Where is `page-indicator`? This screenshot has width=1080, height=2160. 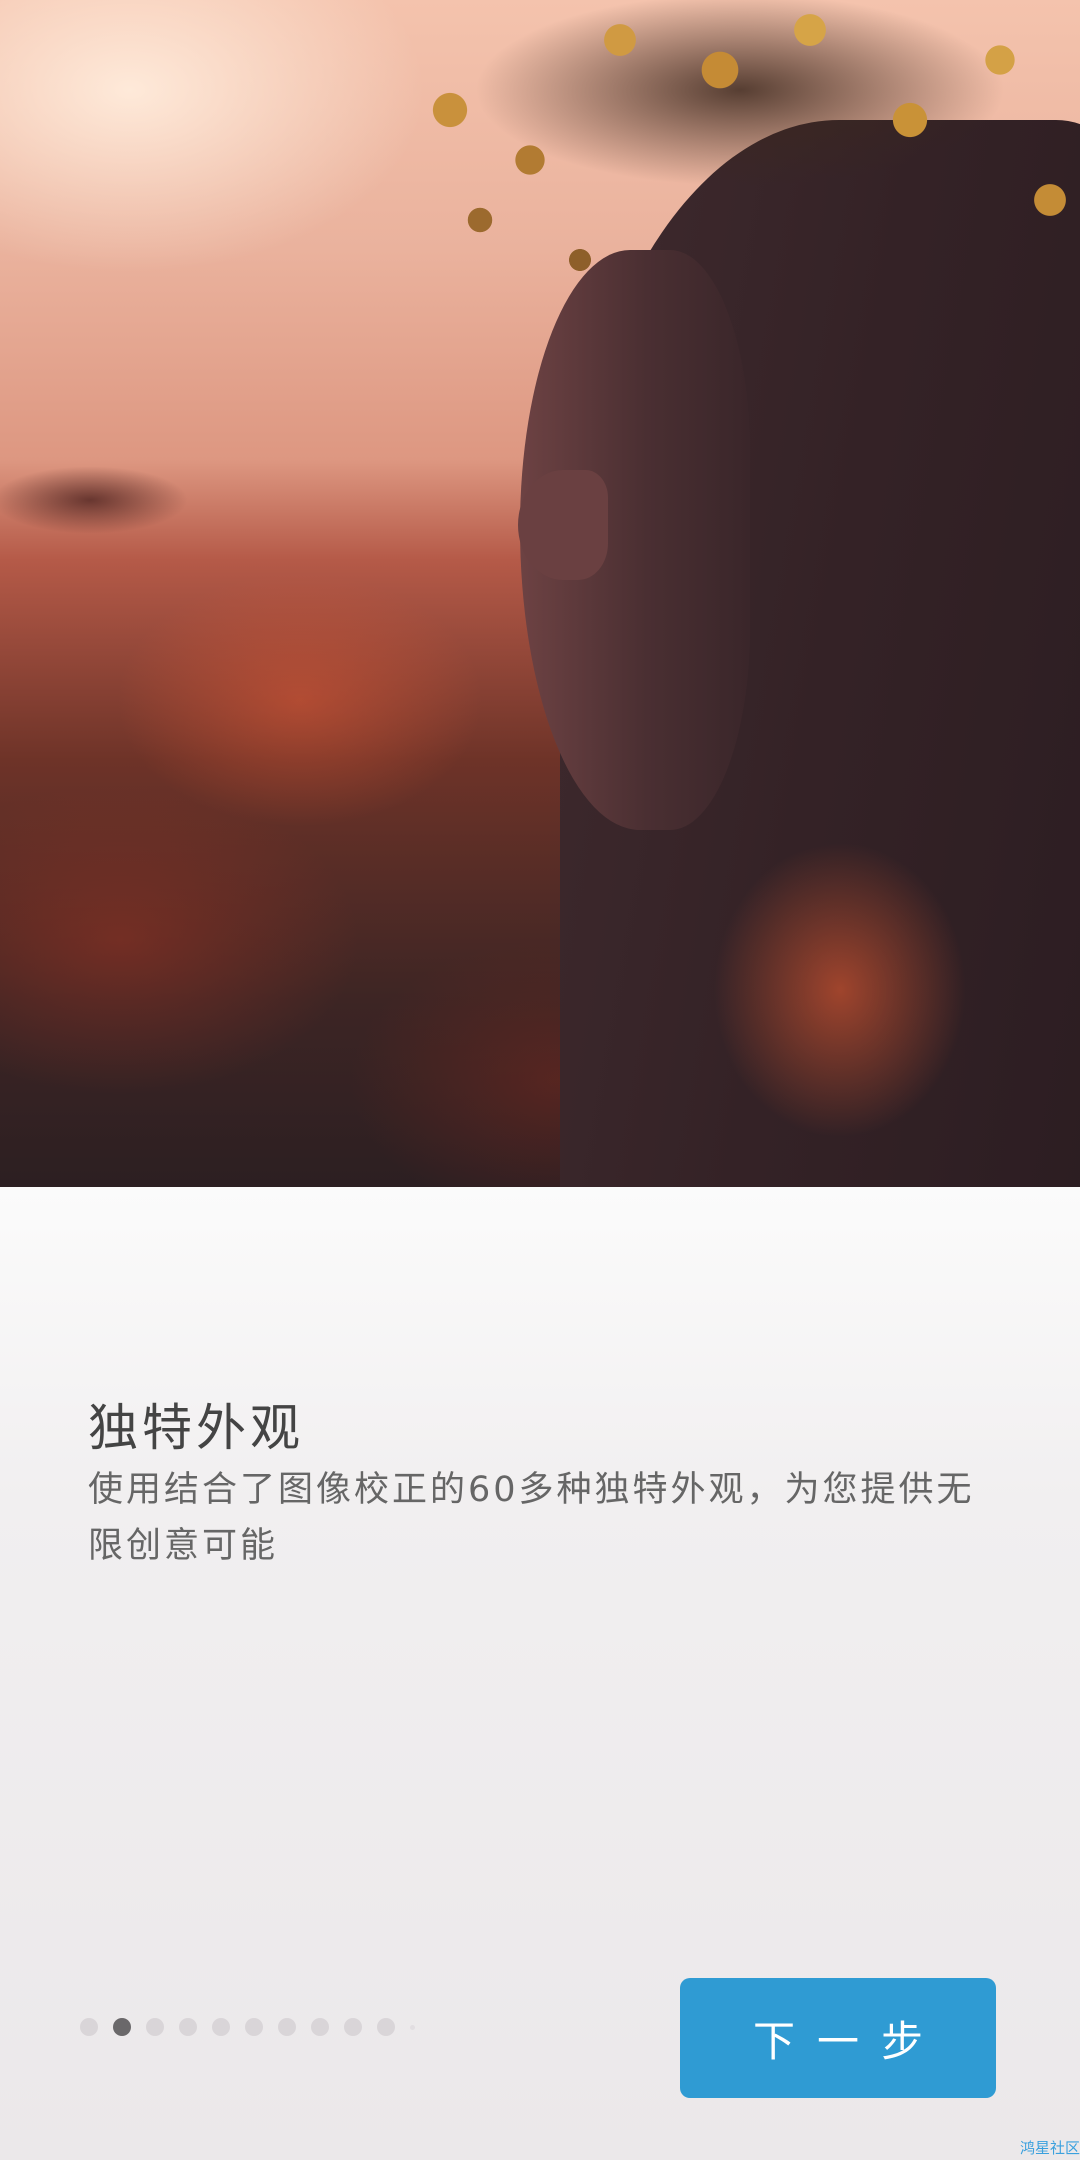
page-indicator is located at coordinates (255, 2027).